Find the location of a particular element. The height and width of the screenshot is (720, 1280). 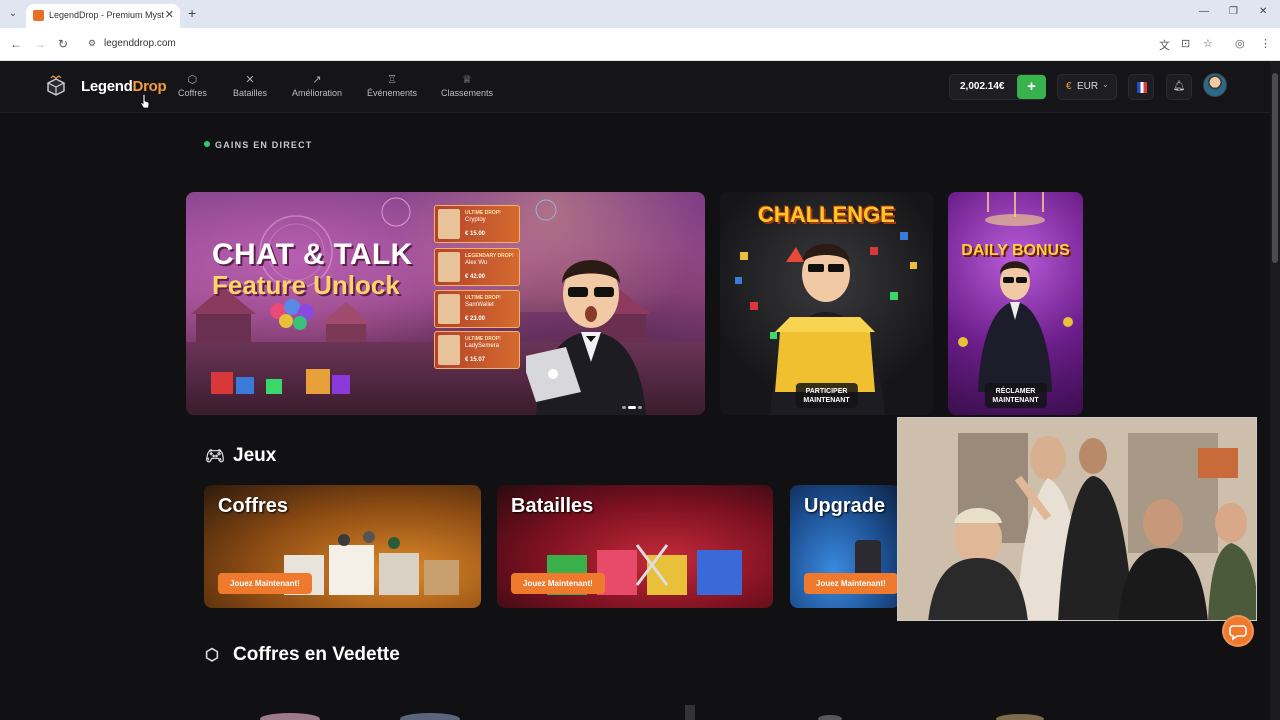

games-section-title: Jeux is located at coordinates (255, 455).